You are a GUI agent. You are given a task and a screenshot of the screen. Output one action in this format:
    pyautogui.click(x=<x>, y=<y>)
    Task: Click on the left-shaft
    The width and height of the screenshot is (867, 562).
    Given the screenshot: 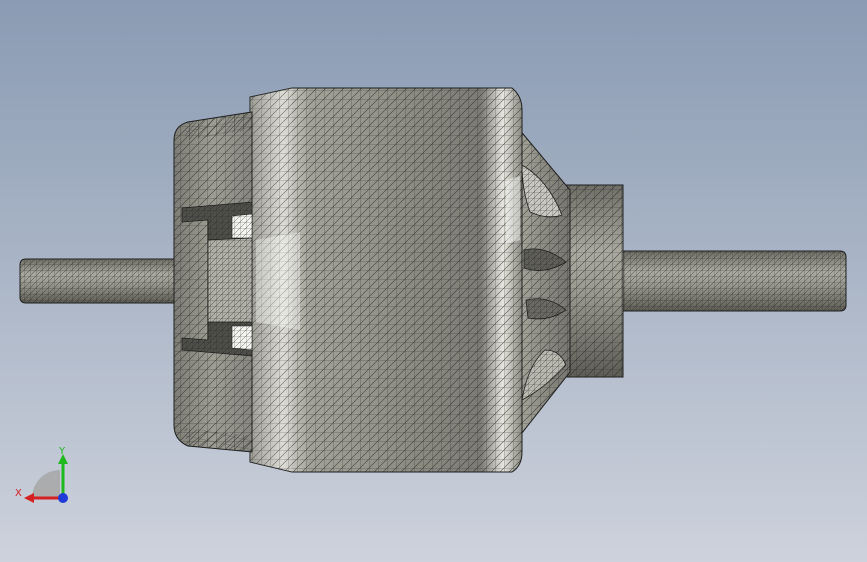 What is the action you would take?
    pyautogui.click(x=100, y=281)
    